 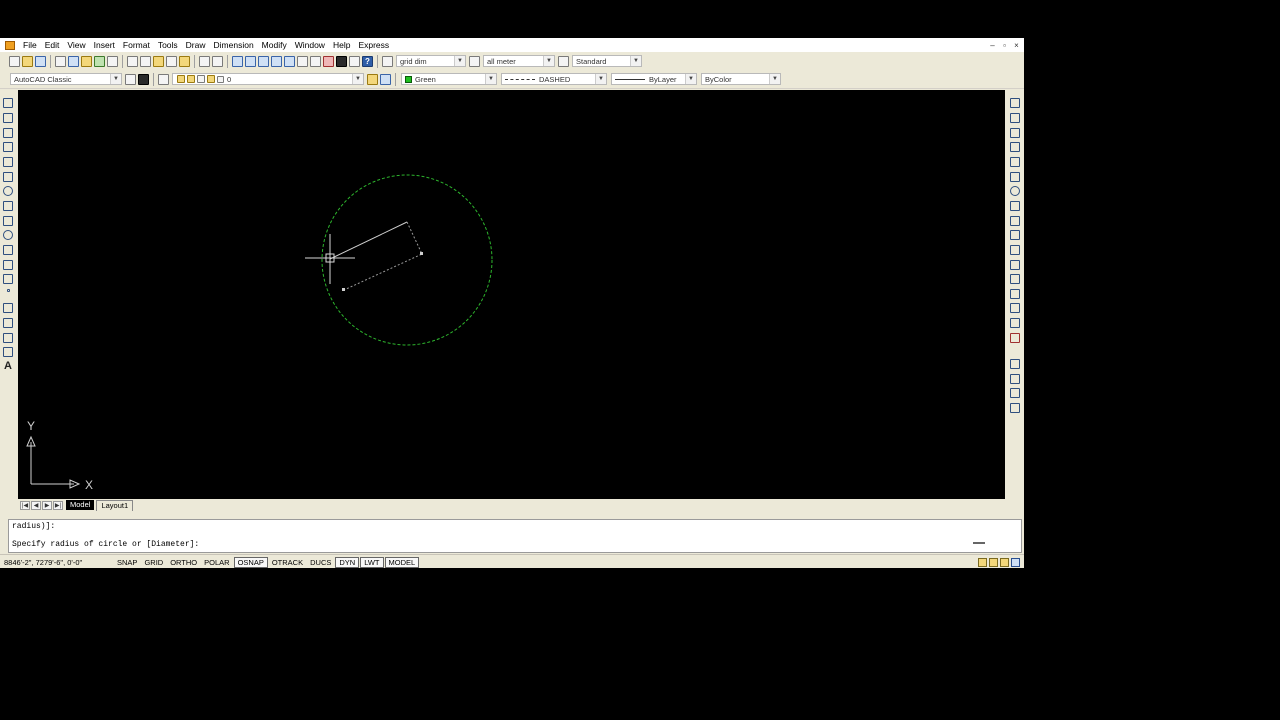 I want to click on design-center-icon, so click(x=302, y=61).